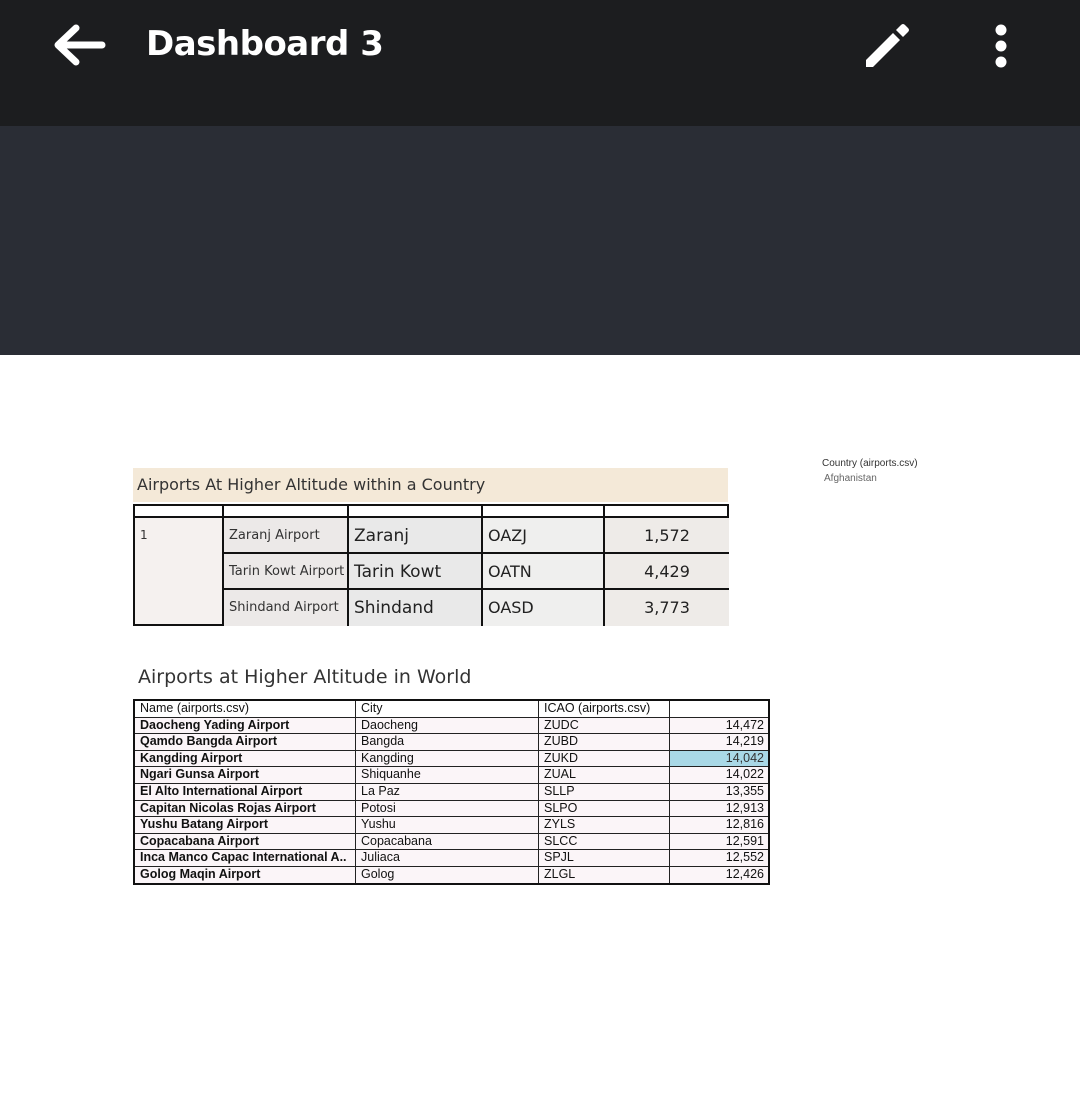 This screenshot has height=1093, width=1080. What do you see at coordinates (245, 858) in the screenshot?
I see `airport-name: Inca Manco Capac International A..` at bounding box center [245, 858].